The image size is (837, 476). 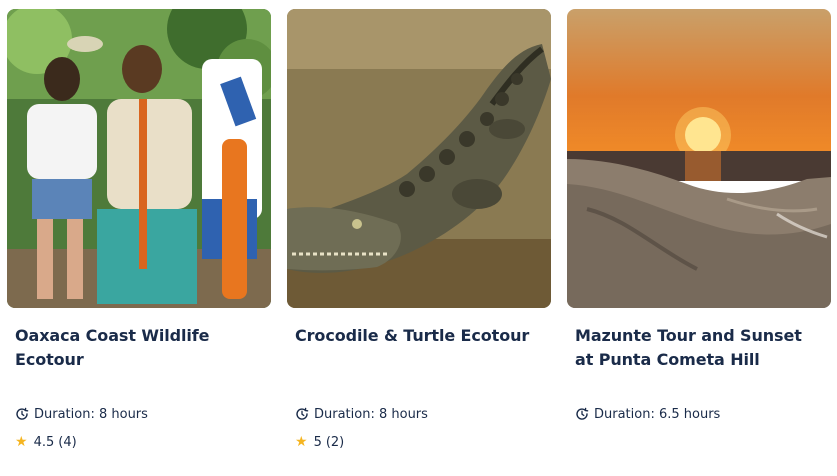 What do you see at coordinates (140, 348) in the screenshot?
I see `activity-title: Oaxaca Coast Wildlife Ecotour` at bounding box center [140, 348].